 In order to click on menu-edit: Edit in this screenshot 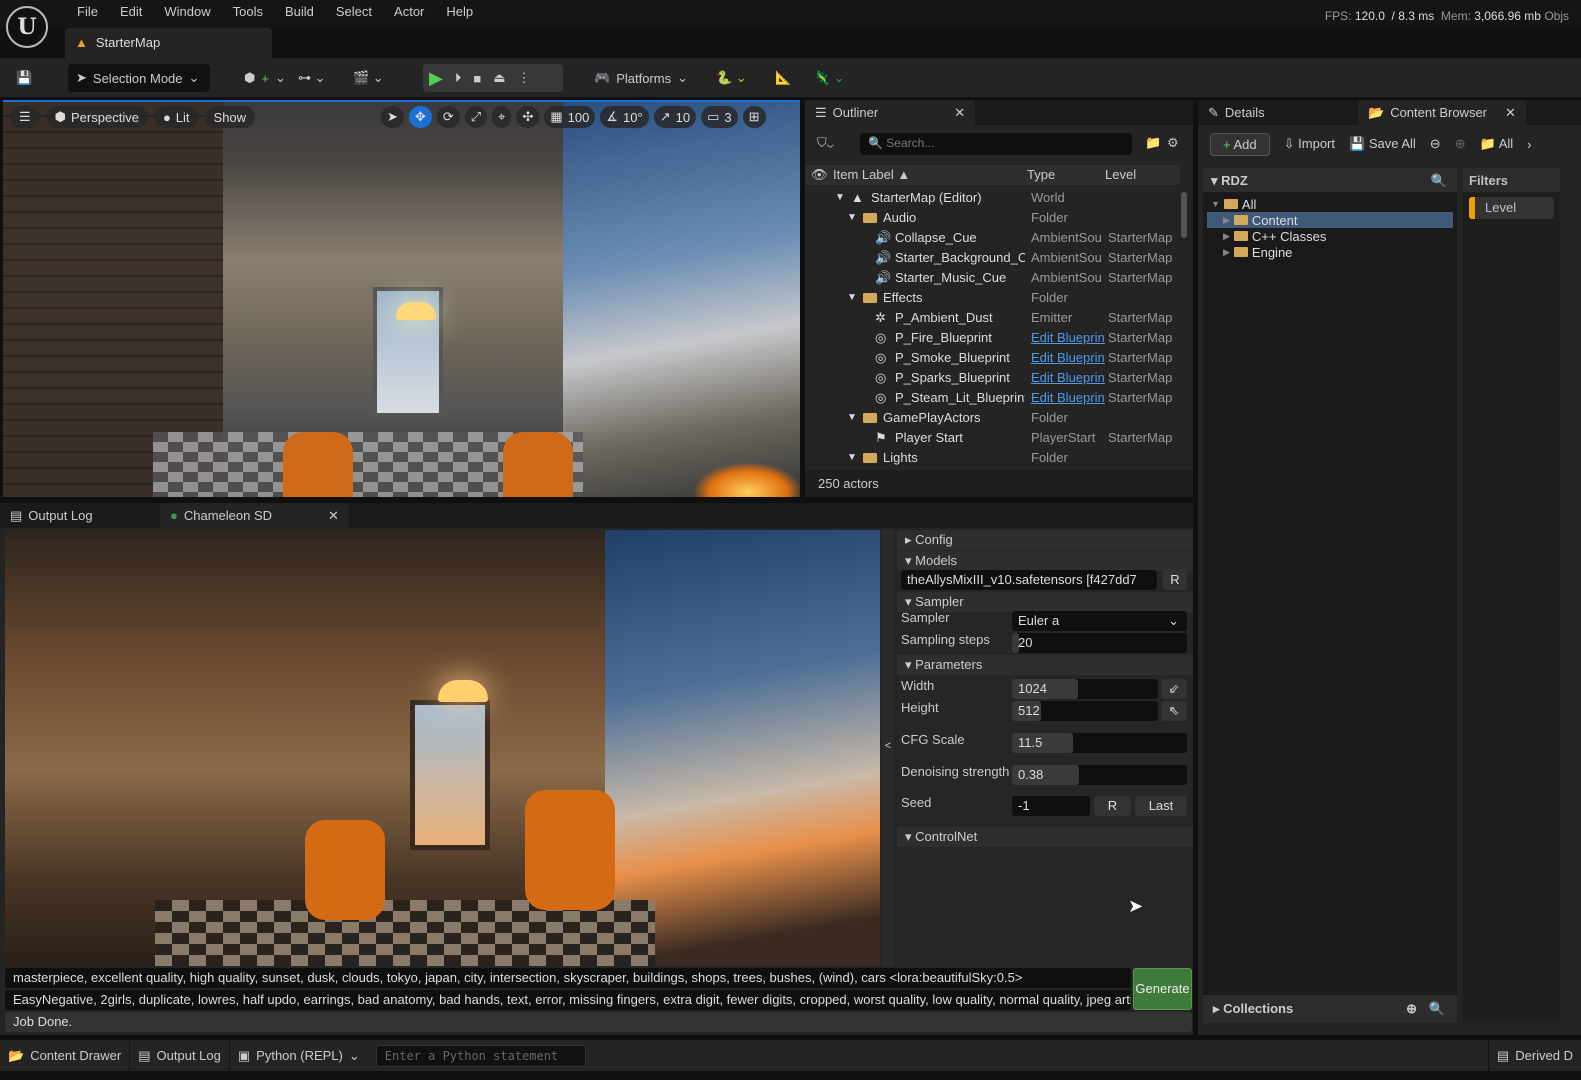, I will do `click(131, 12)`.